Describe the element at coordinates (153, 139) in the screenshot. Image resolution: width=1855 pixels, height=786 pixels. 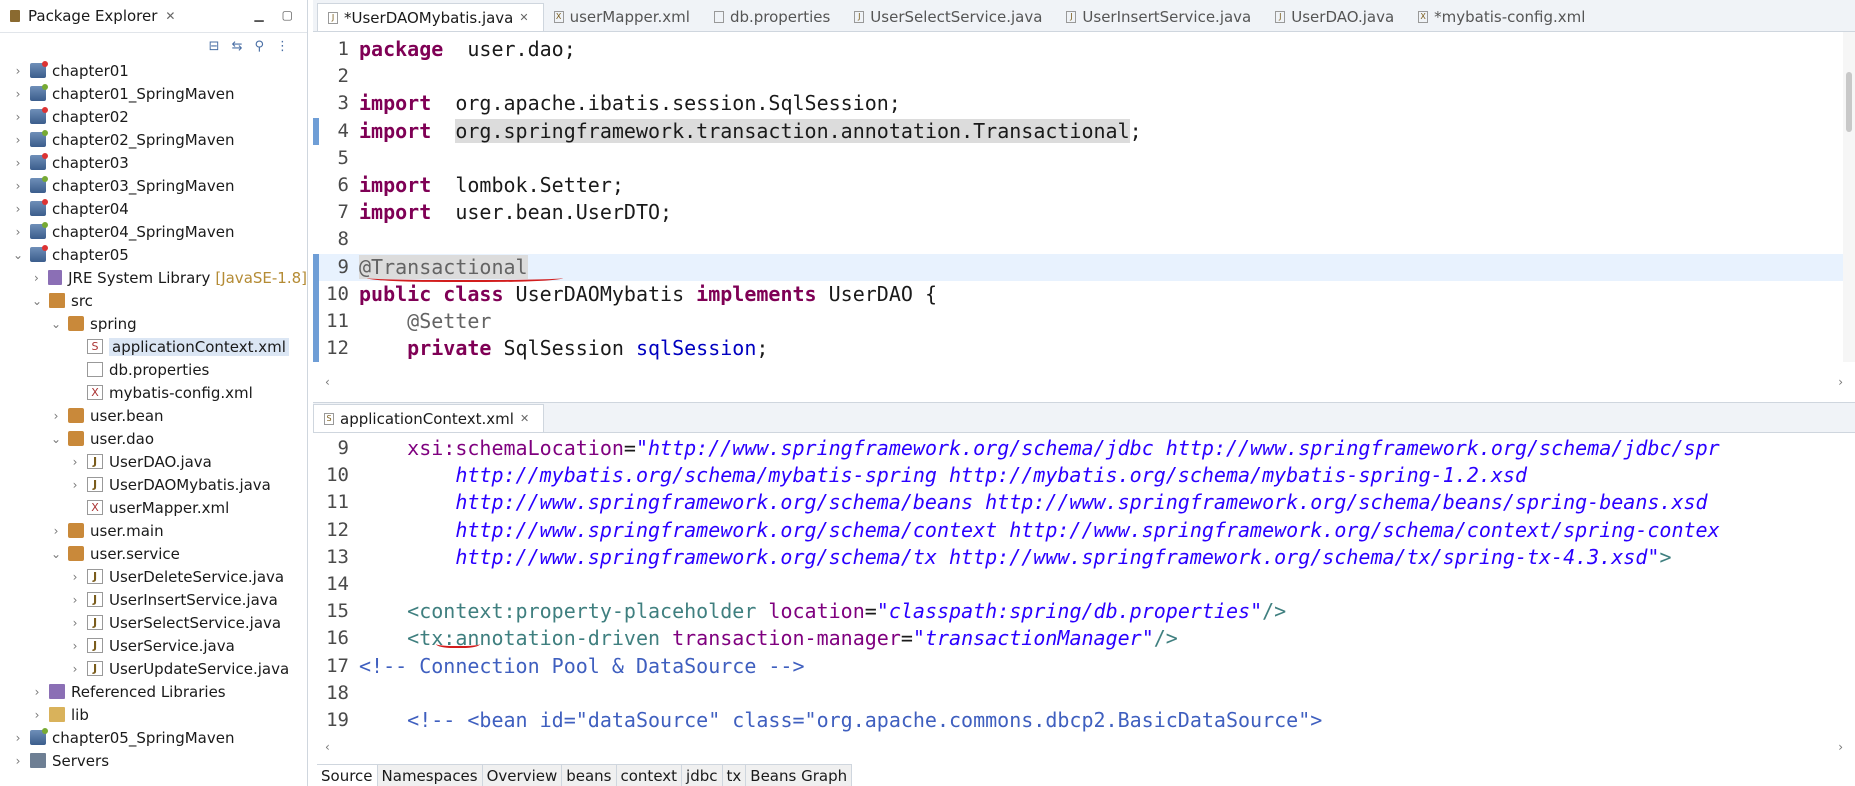
I see `tree-item: › chapter02_SpringMaven` at that location.